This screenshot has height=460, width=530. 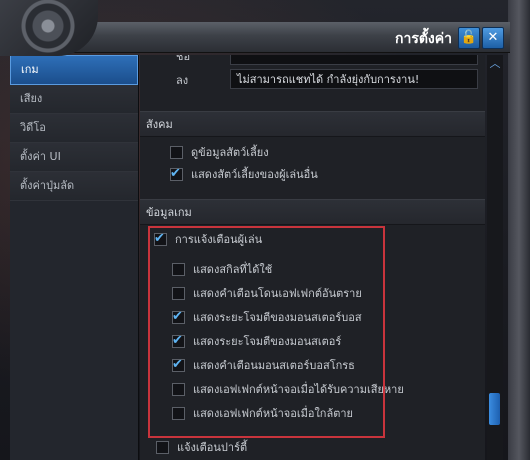 I want to click on option-boss-attack-range: แสดงระยะโจมตีของมอนสเตอร์บอส, so click(x=267, y=317).